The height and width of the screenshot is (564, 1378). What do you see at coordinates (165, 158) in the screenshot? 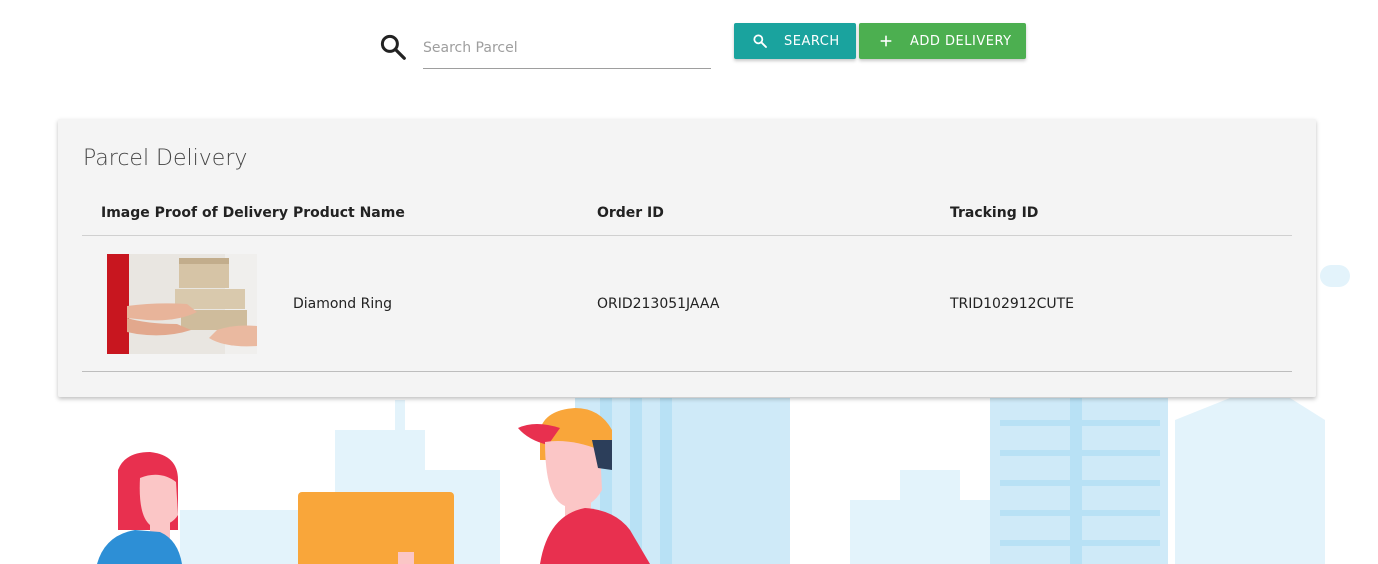
I see `card-title: Parcel Delivery` at bounding box center [165, 158].